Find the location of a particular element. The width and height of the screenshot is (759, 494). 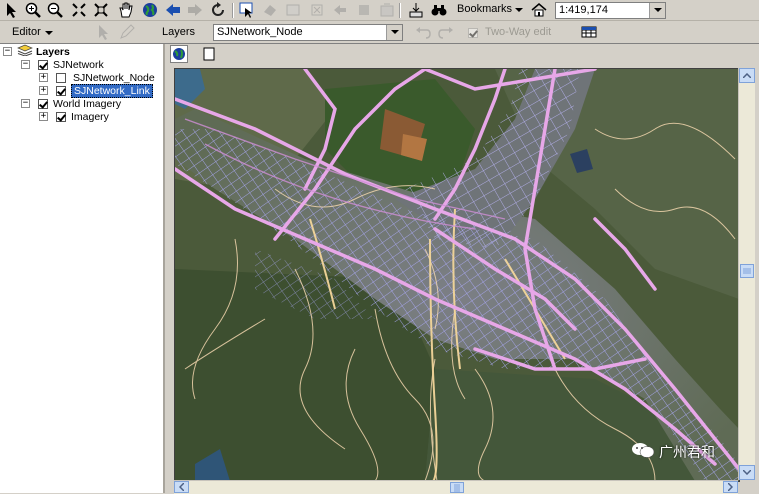

undo-icon is located at coordinates (423, 32).